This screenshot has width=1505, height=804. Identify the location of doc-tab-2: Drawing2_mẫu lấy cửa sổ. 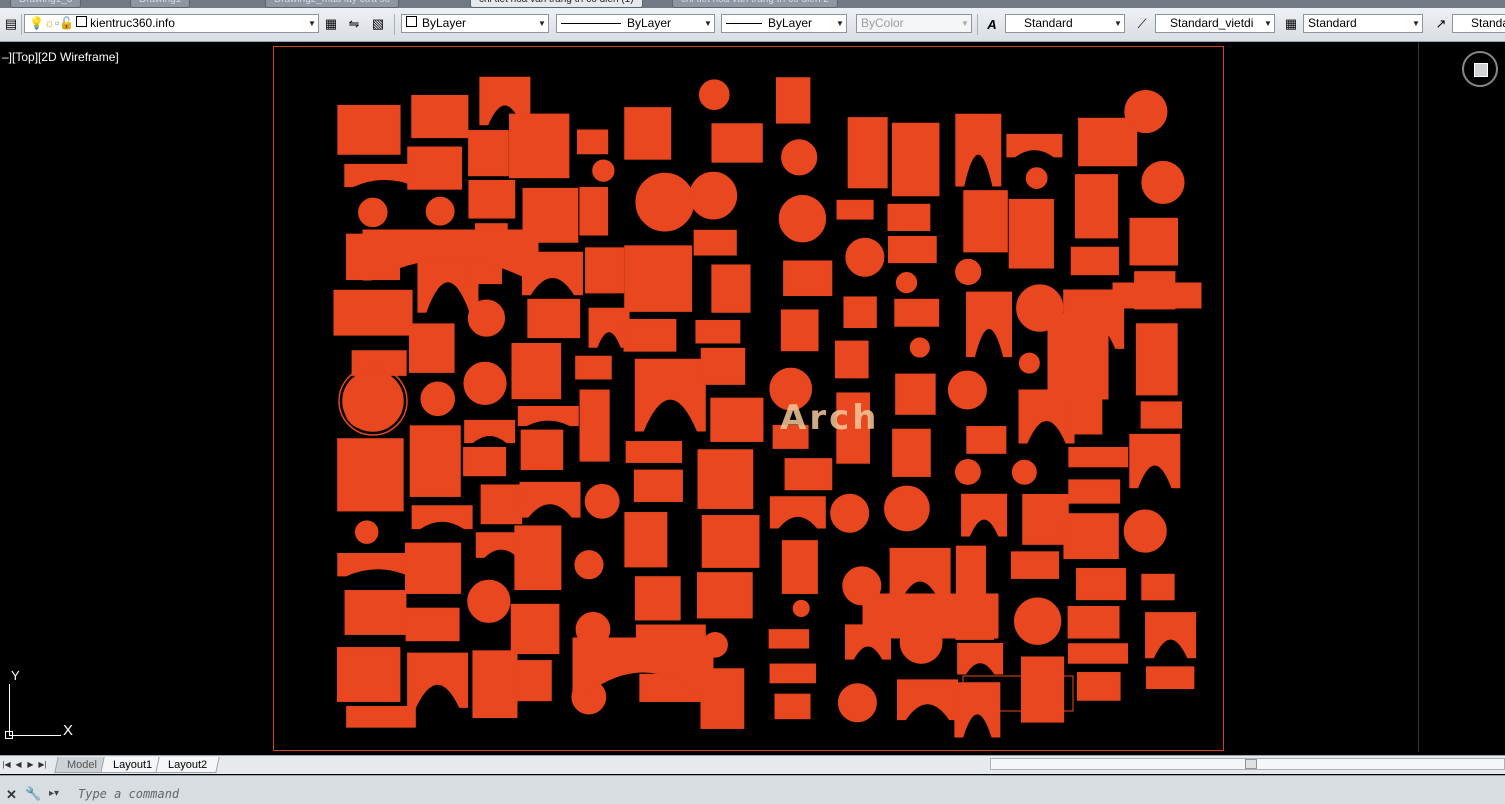
(332, 4).